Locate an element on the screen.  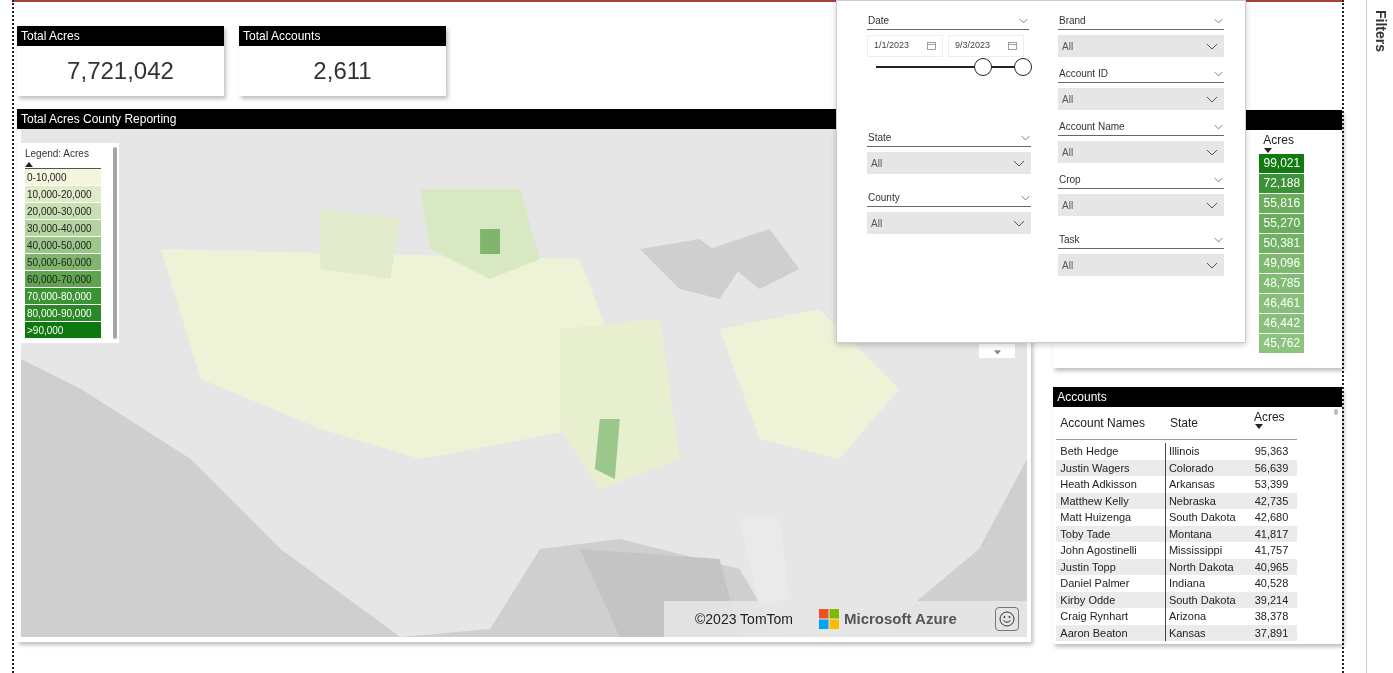
table-cell: John Agostinelli is located at coordinates (1111, 550).